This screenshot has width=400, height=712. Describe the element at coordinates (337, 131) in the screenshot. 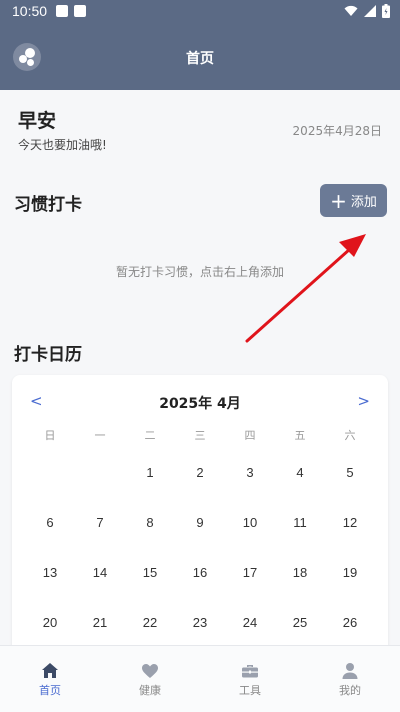

I see `greeting-date: 2025年4月28日` at that location.